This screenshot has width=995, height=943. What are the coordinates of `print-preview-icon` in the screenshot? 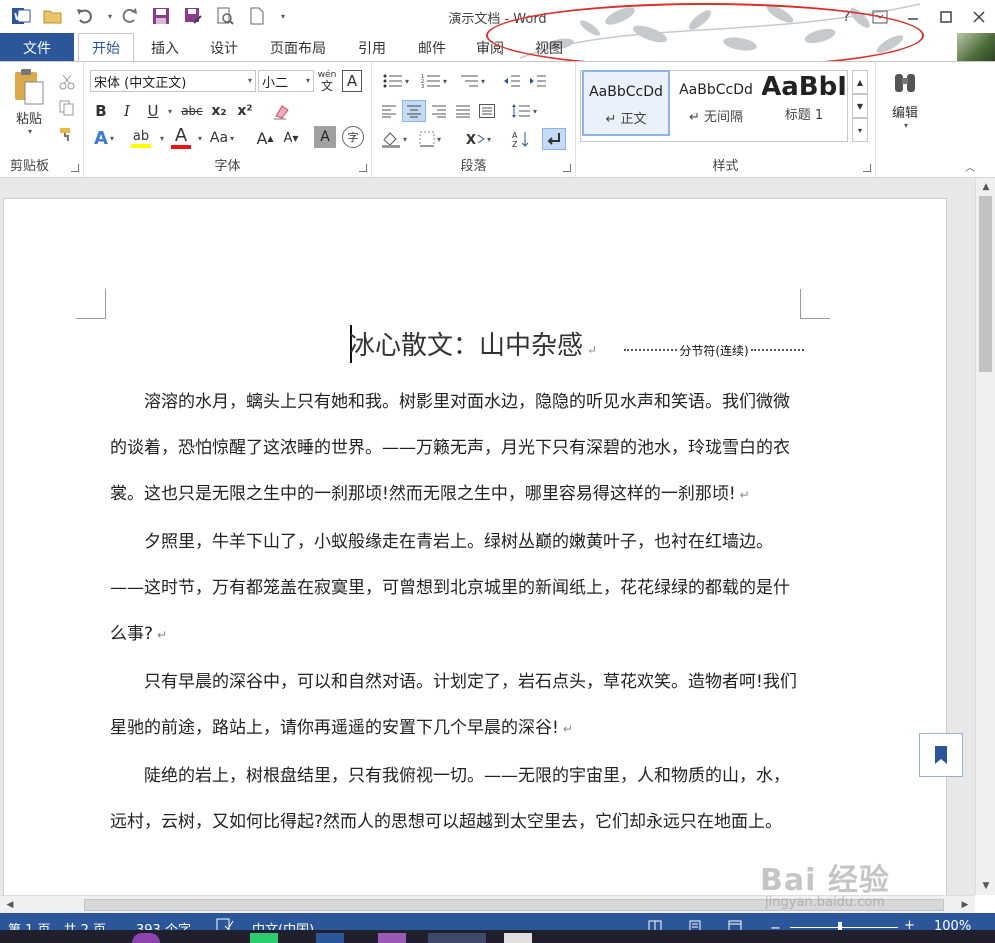 It's located at (225, 16).